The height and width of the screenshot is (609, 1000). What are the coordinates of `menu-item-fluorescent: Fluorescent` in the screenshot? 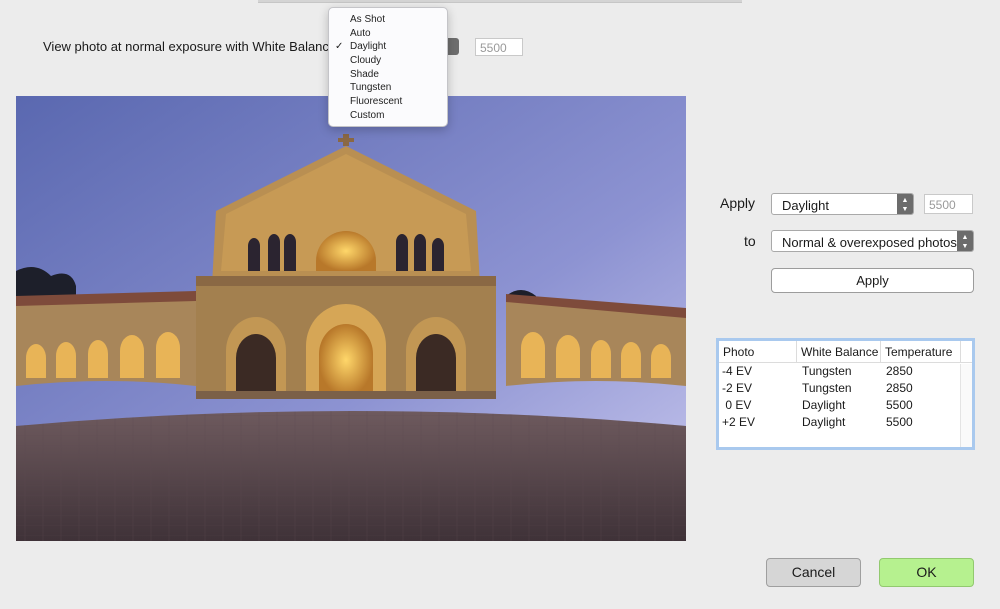 It's located at (388, 102).